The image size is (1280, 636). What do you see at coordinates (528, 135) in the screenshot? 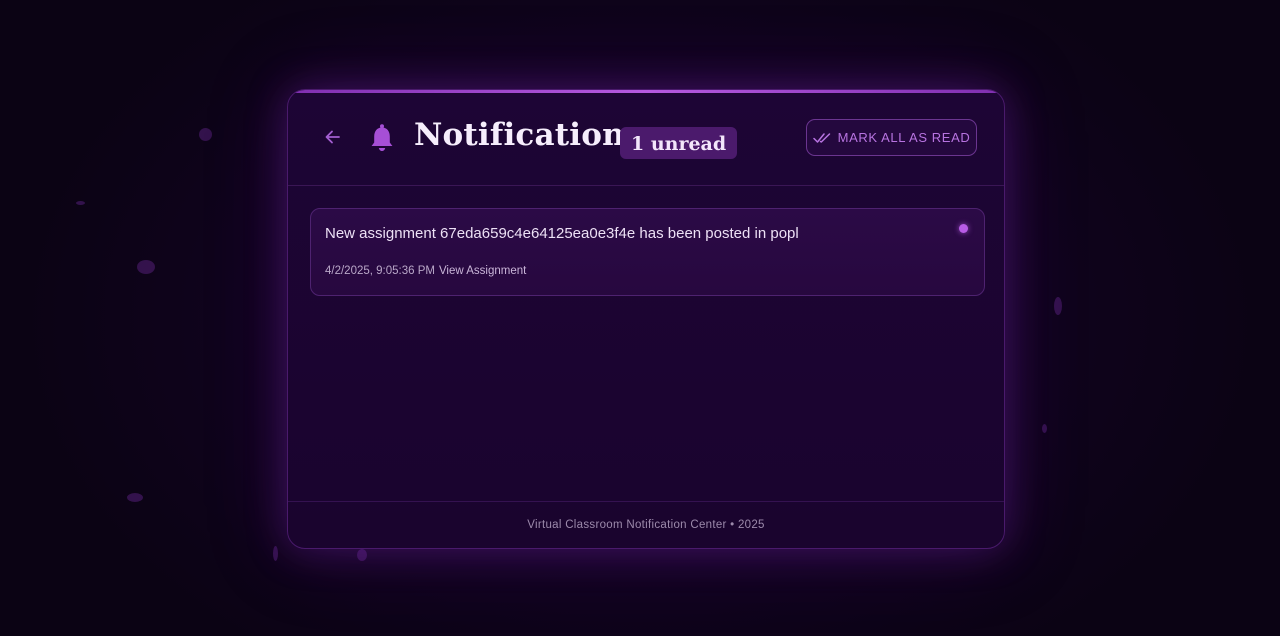
I see `page-title: Notifications` at bounding box center [528, 135].